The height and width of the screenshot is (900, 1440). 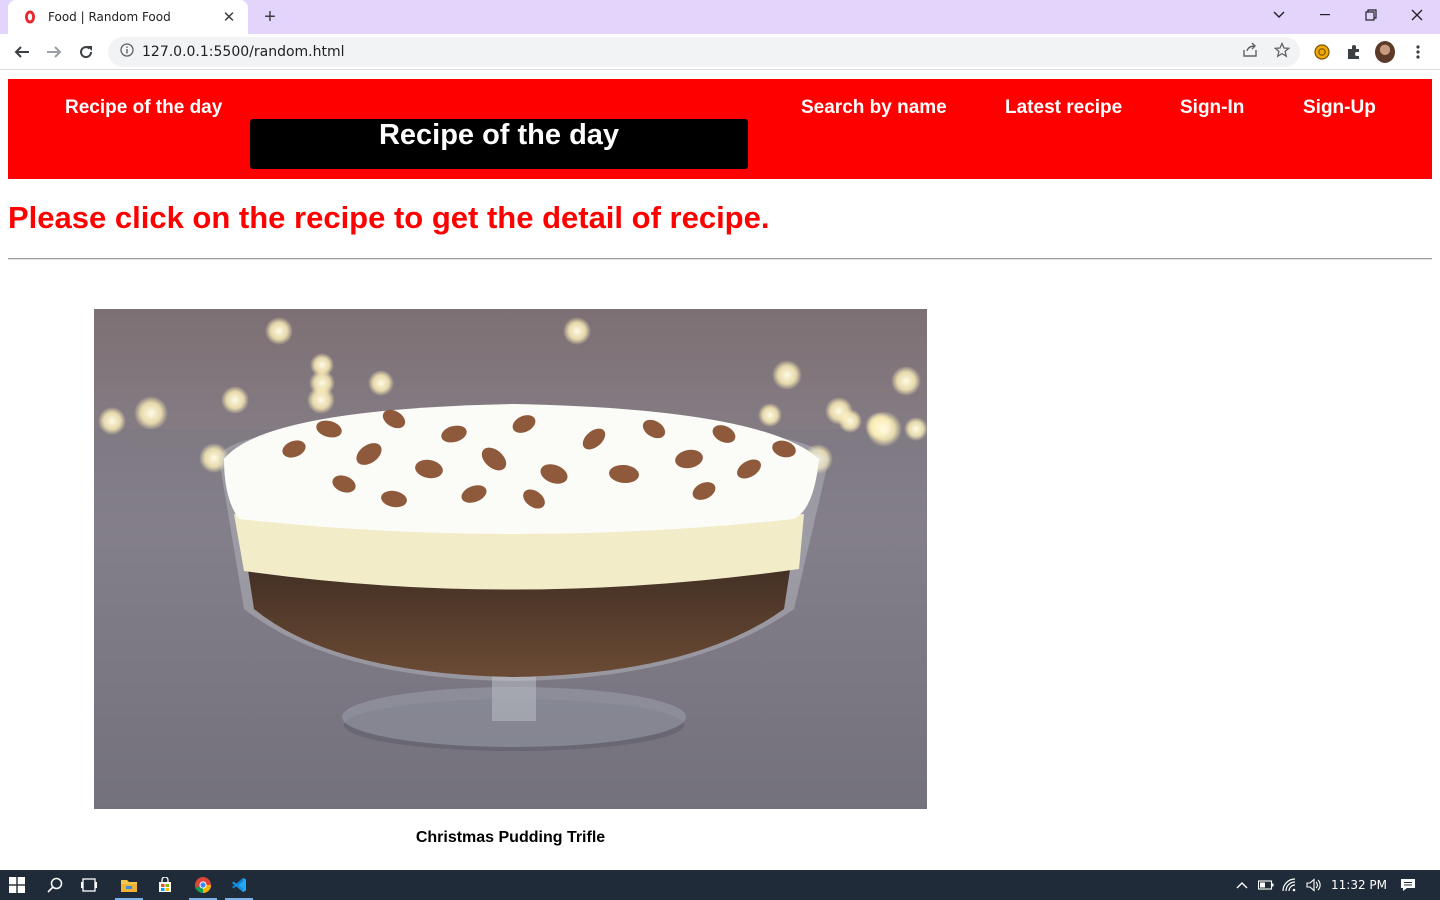 I want to click on volume-icon, so click(x=1314, y=885).